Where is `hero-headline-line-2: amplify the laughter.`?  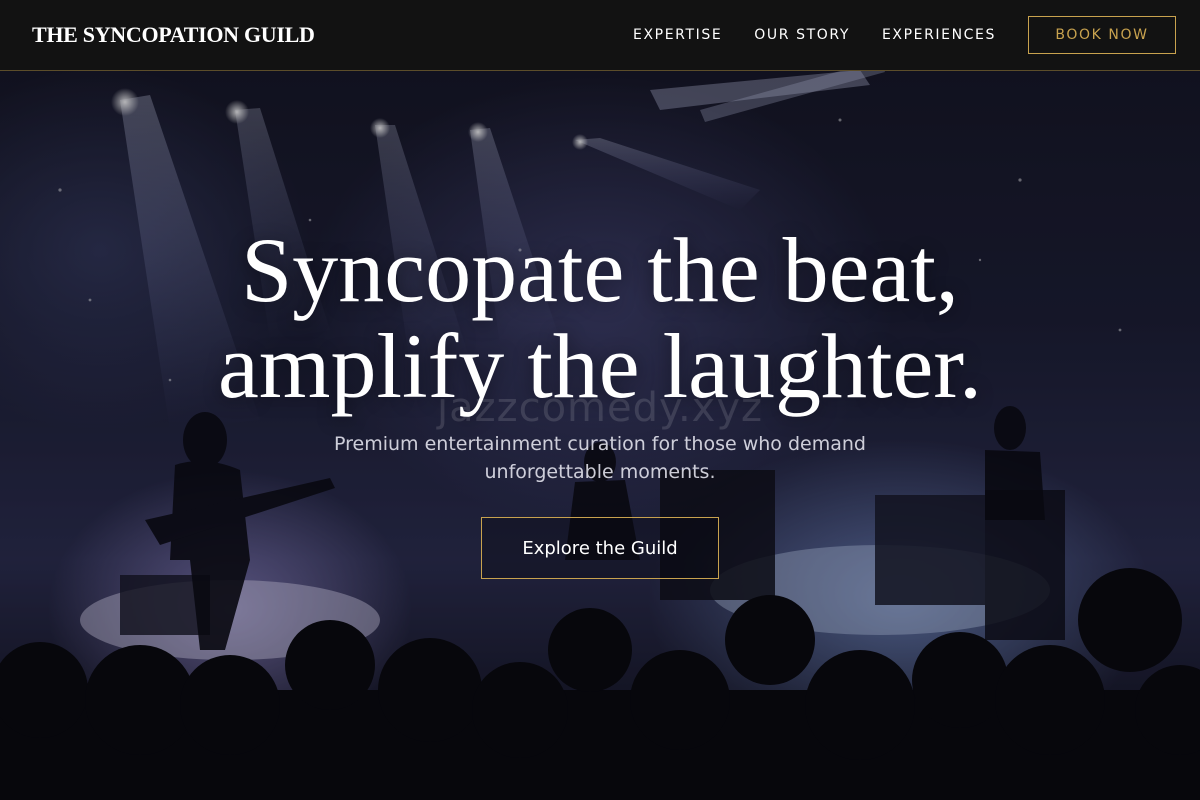
hero-headline-line-2: amplify the laughter. is located at coordinates (600, 366).